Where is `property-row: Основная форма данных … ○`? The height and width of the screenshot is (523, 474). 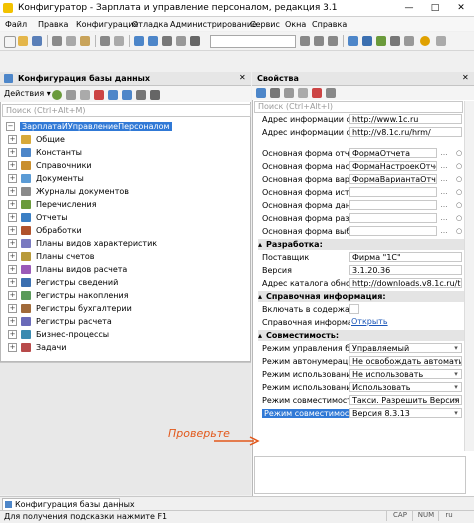 property-row: Основная форма данных … ○ is located at coordinates (361, 205).